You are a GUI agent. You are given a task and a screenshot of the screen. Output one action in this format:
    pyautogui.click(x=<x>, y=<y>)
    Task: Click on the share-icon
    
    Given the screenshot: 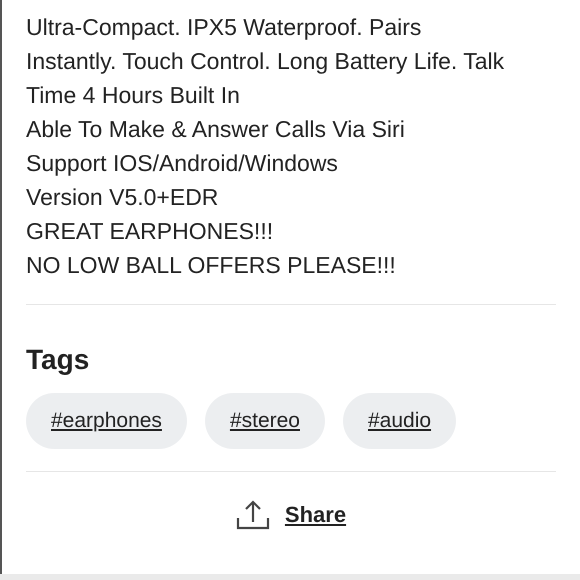 What is the action you would take?
    pyautogui.click(x=253, y=515)
    